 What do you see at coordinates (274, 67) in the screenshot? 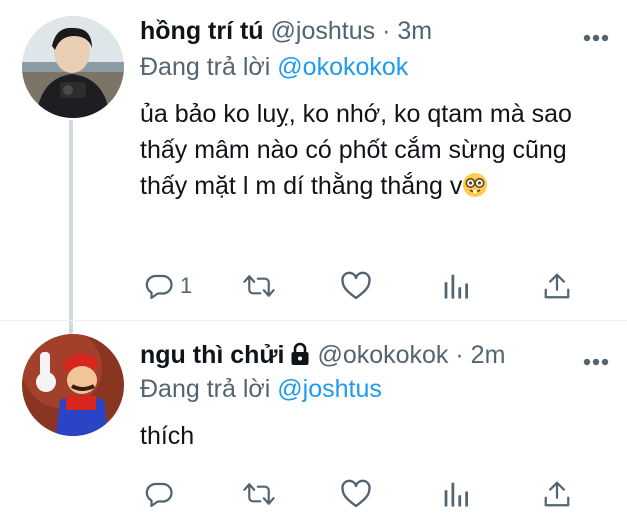
I see `replying-to: Đang trả lời @okokokok` at bounding box center [274, 67].